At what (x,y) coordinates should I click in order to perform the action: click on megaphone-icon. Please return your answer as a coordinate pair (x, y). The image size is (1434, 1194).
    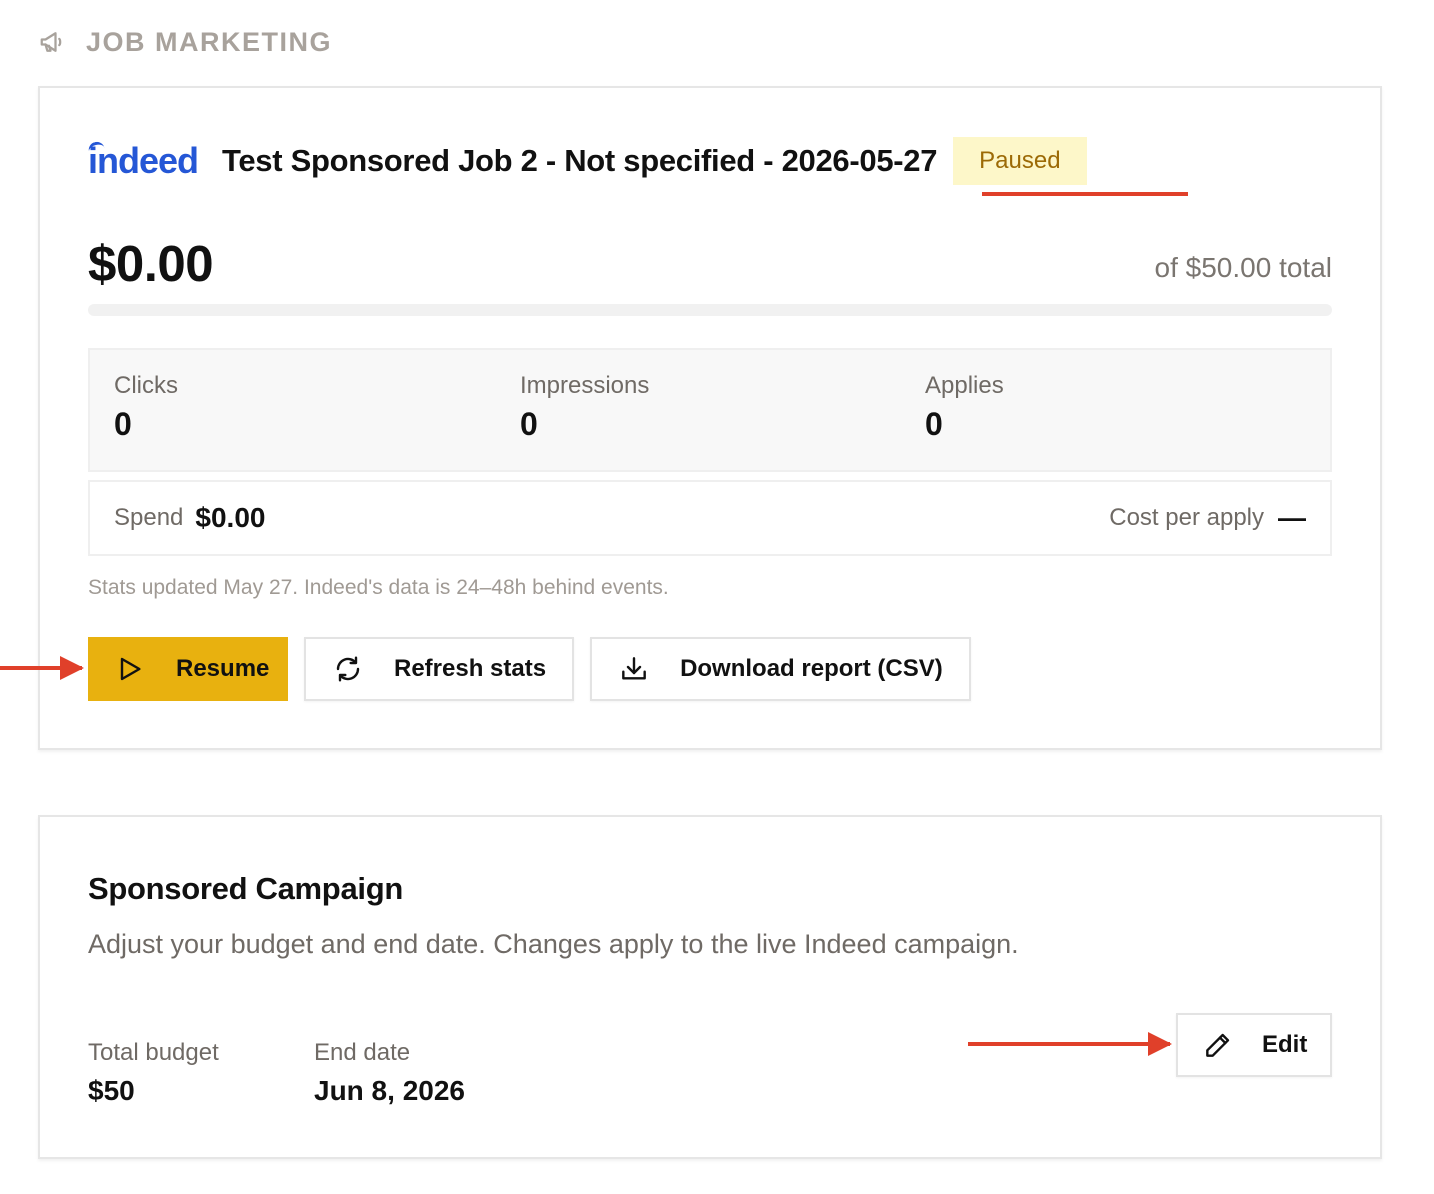
    Looking at the image, I should click on (51, 42).